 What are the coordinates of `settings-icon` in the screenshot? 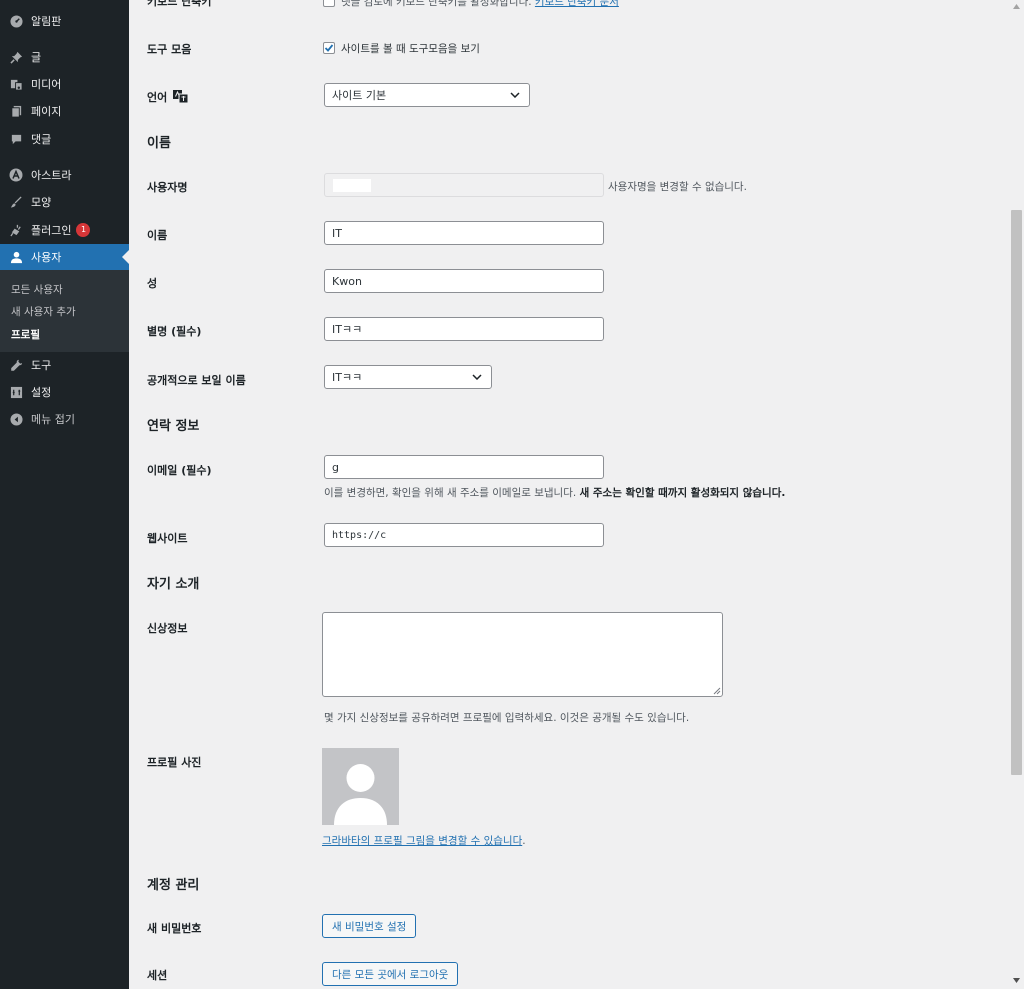 It's located at (16, 392).